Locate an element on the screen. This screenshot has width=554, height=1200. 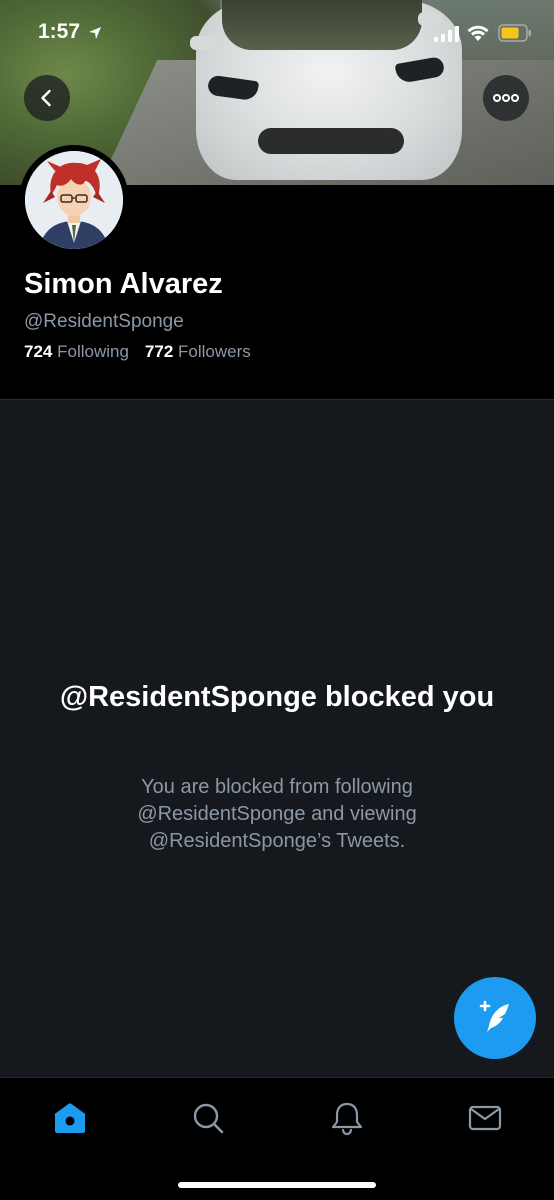
blocked-title: @ResidentSponge blocked you is located at coordinates (277, 697).